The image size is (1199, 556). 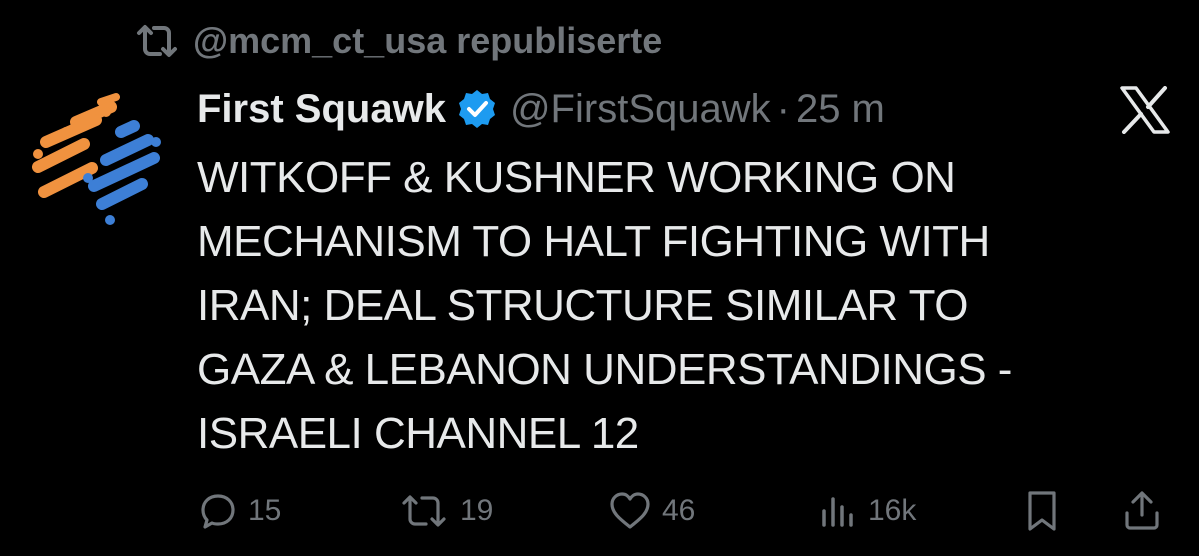 What do you see at coordinates (418, 433) in the screenshot?
I see `tweet-text-line: ISRAELI CHANNEL 12` at bounding box center [418, 433].